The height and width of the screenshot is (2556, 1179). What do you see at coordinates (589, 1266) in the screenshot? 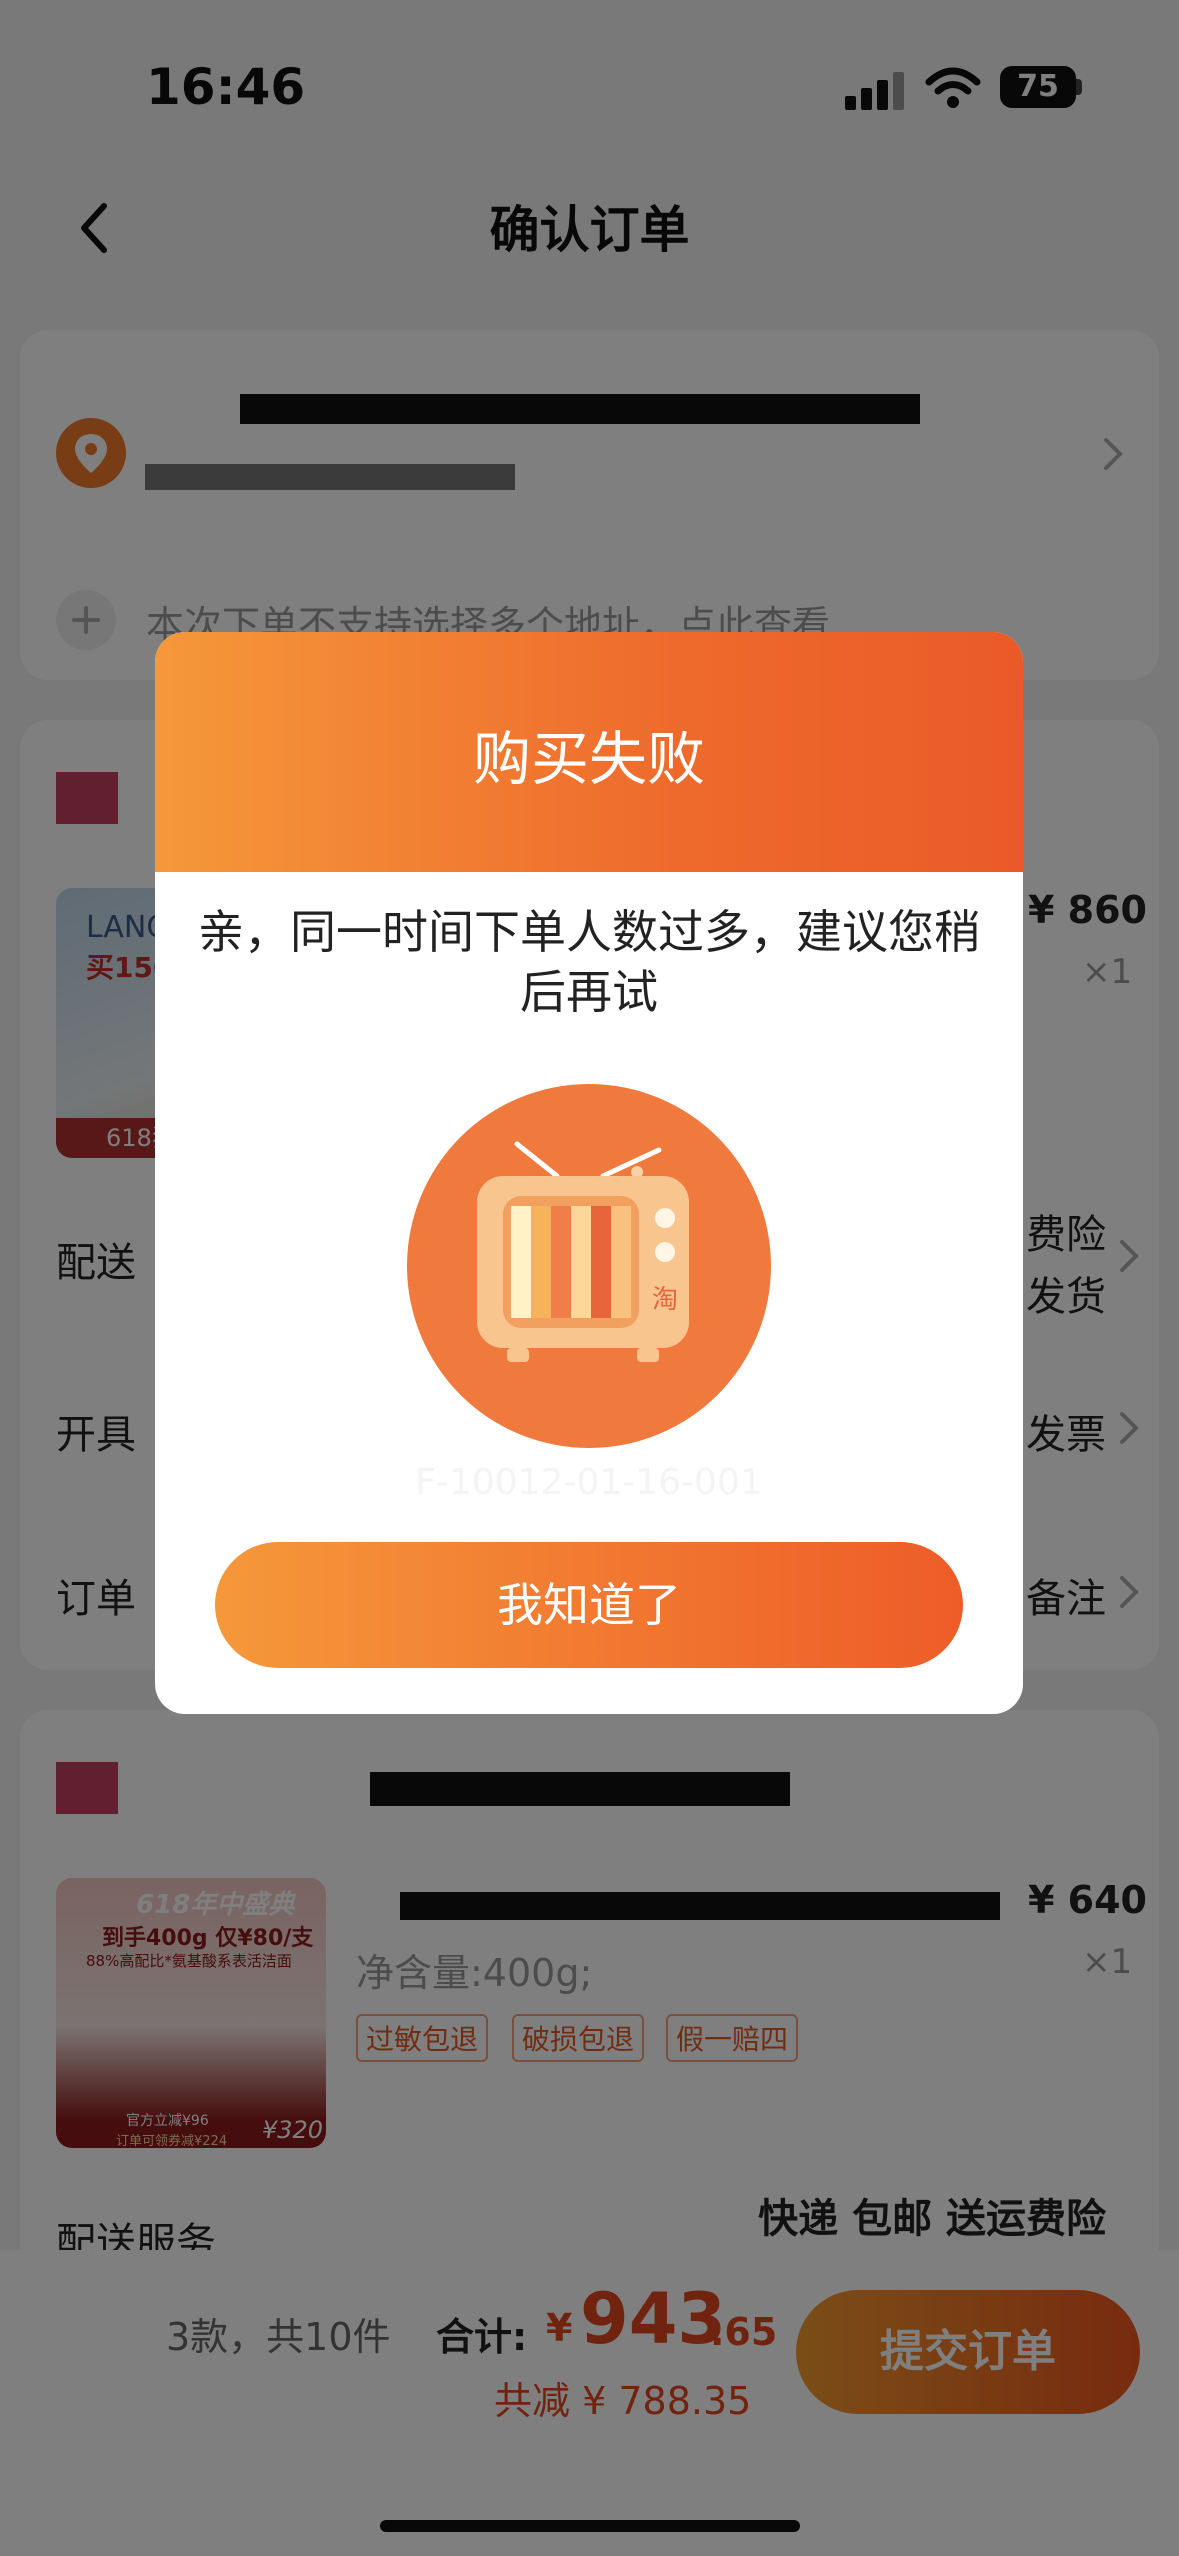
I see `broken-tv-icon: 淘` at bounding box center [589, 1266].